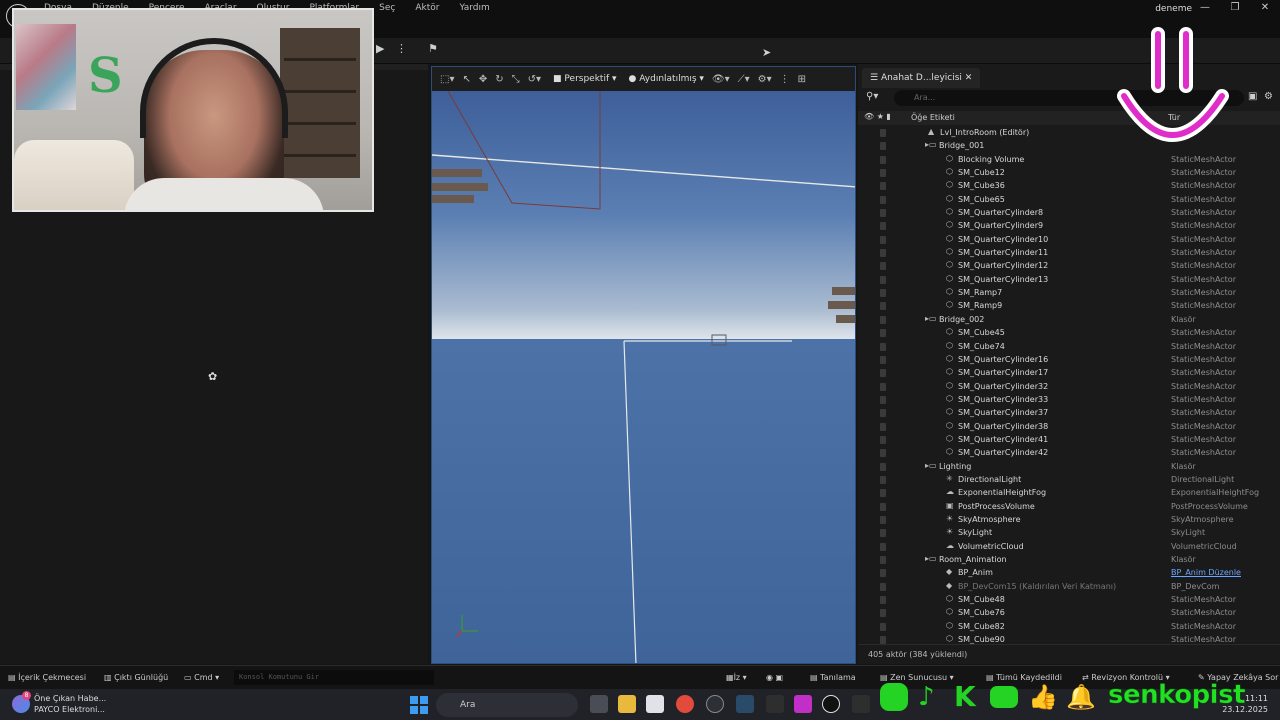  What do you see at coordinates (1069, 533) in the screenshot?
I see `outliner-row: ☀ SkyLight SkyLight` at bounding box center [1069, 533].